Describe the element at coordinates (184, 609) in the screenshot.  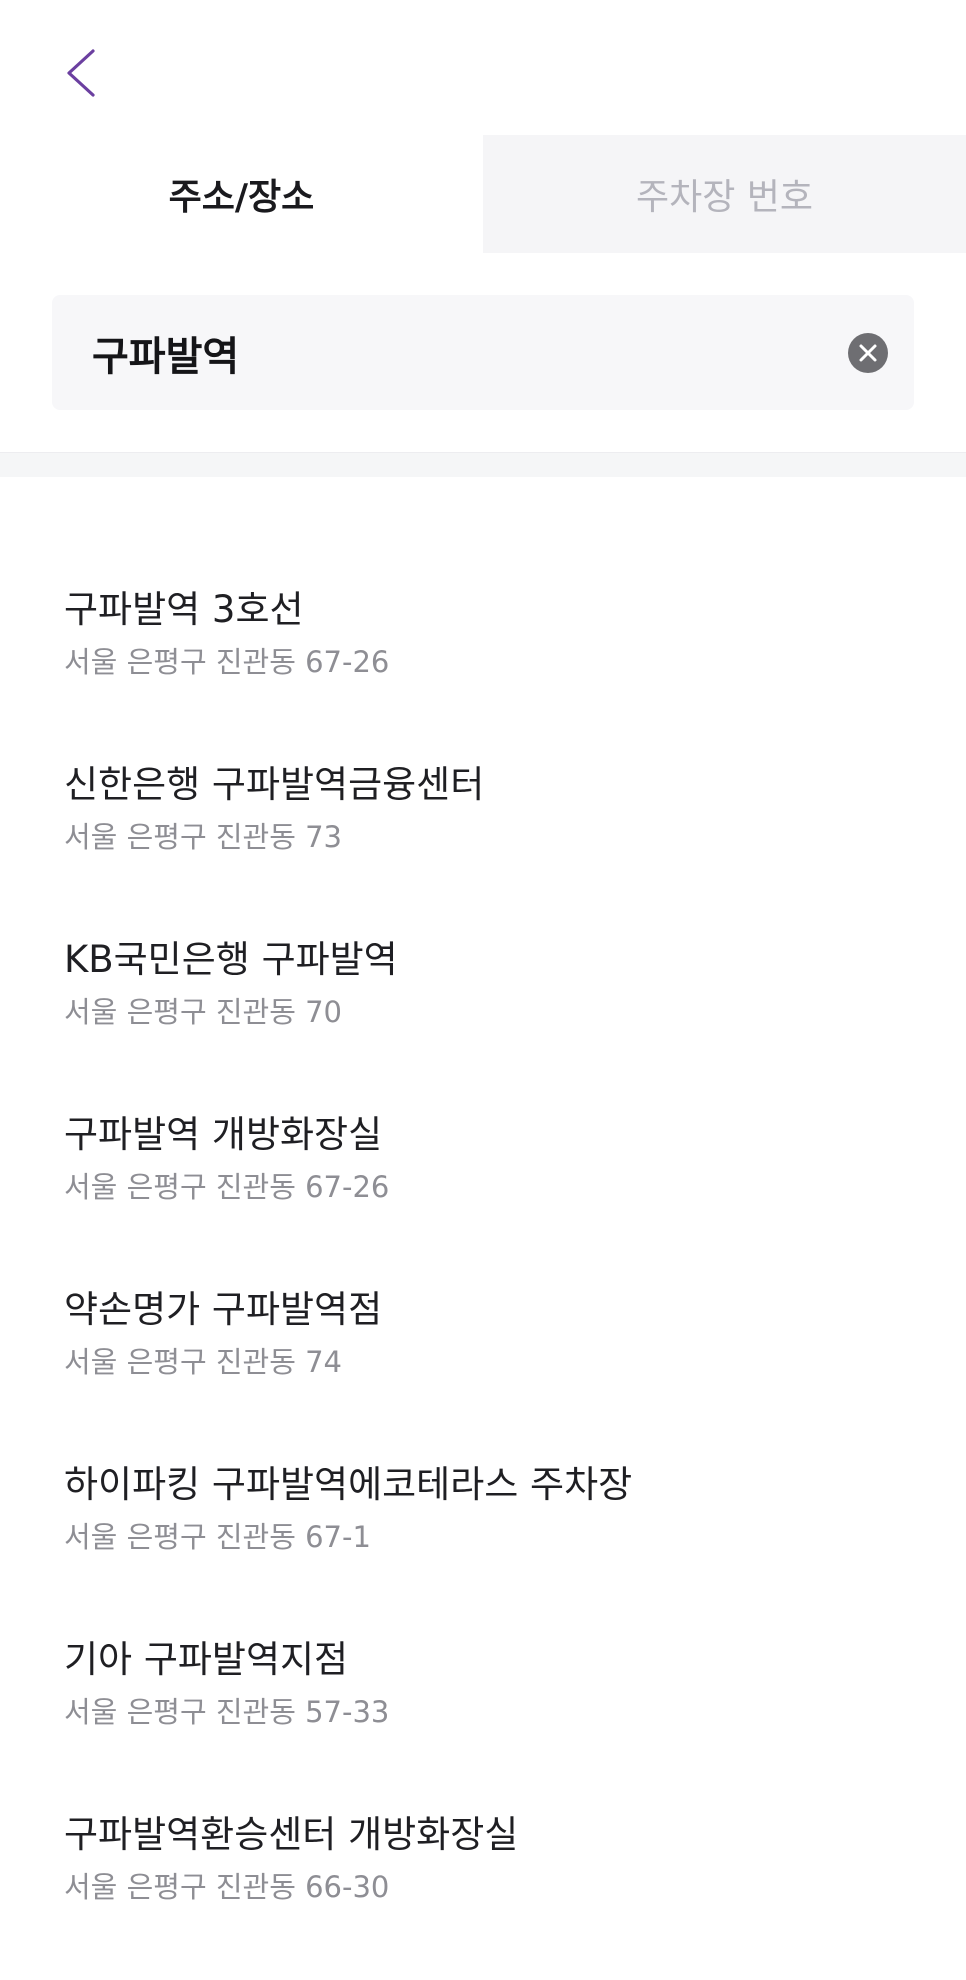
I see `result-name: 구파발역 3호선` at that location.